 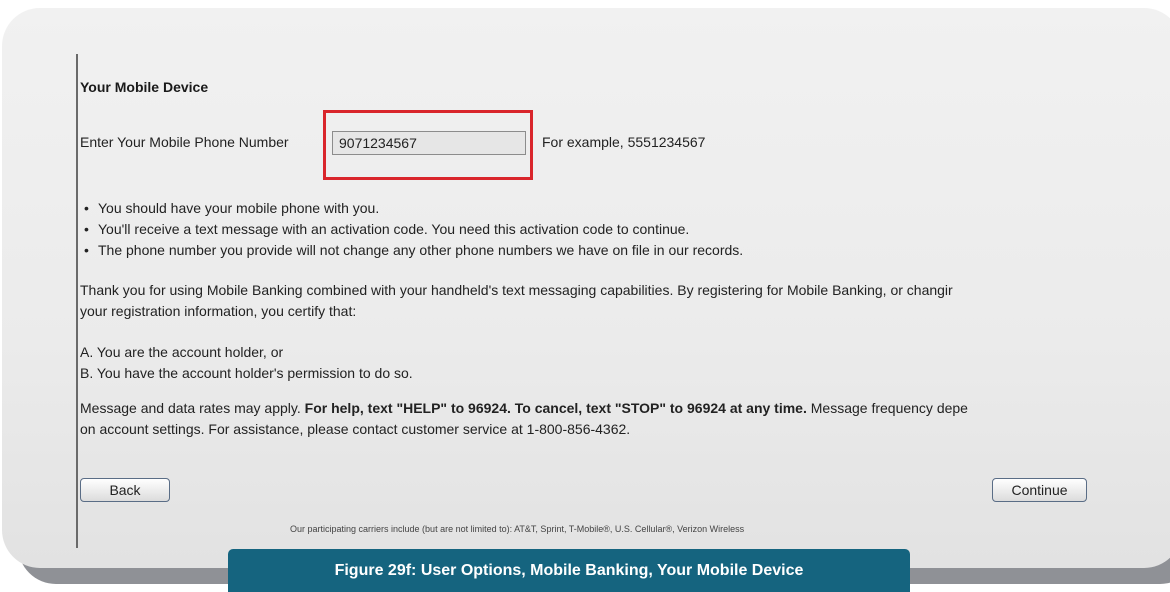 I want to click on phone-number-label: Enter Your Mobile Phone Number, so click(x=184, y=142).